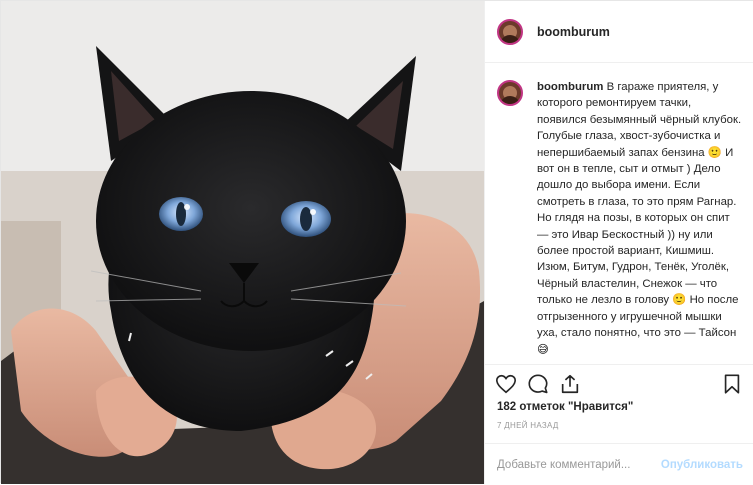 Image resolution: width=753 pixels, height=485 pixels. What do you see at coordinates (506, 384) in the screenshot?
I see `heart-icon` at bounding box center [506, 384].